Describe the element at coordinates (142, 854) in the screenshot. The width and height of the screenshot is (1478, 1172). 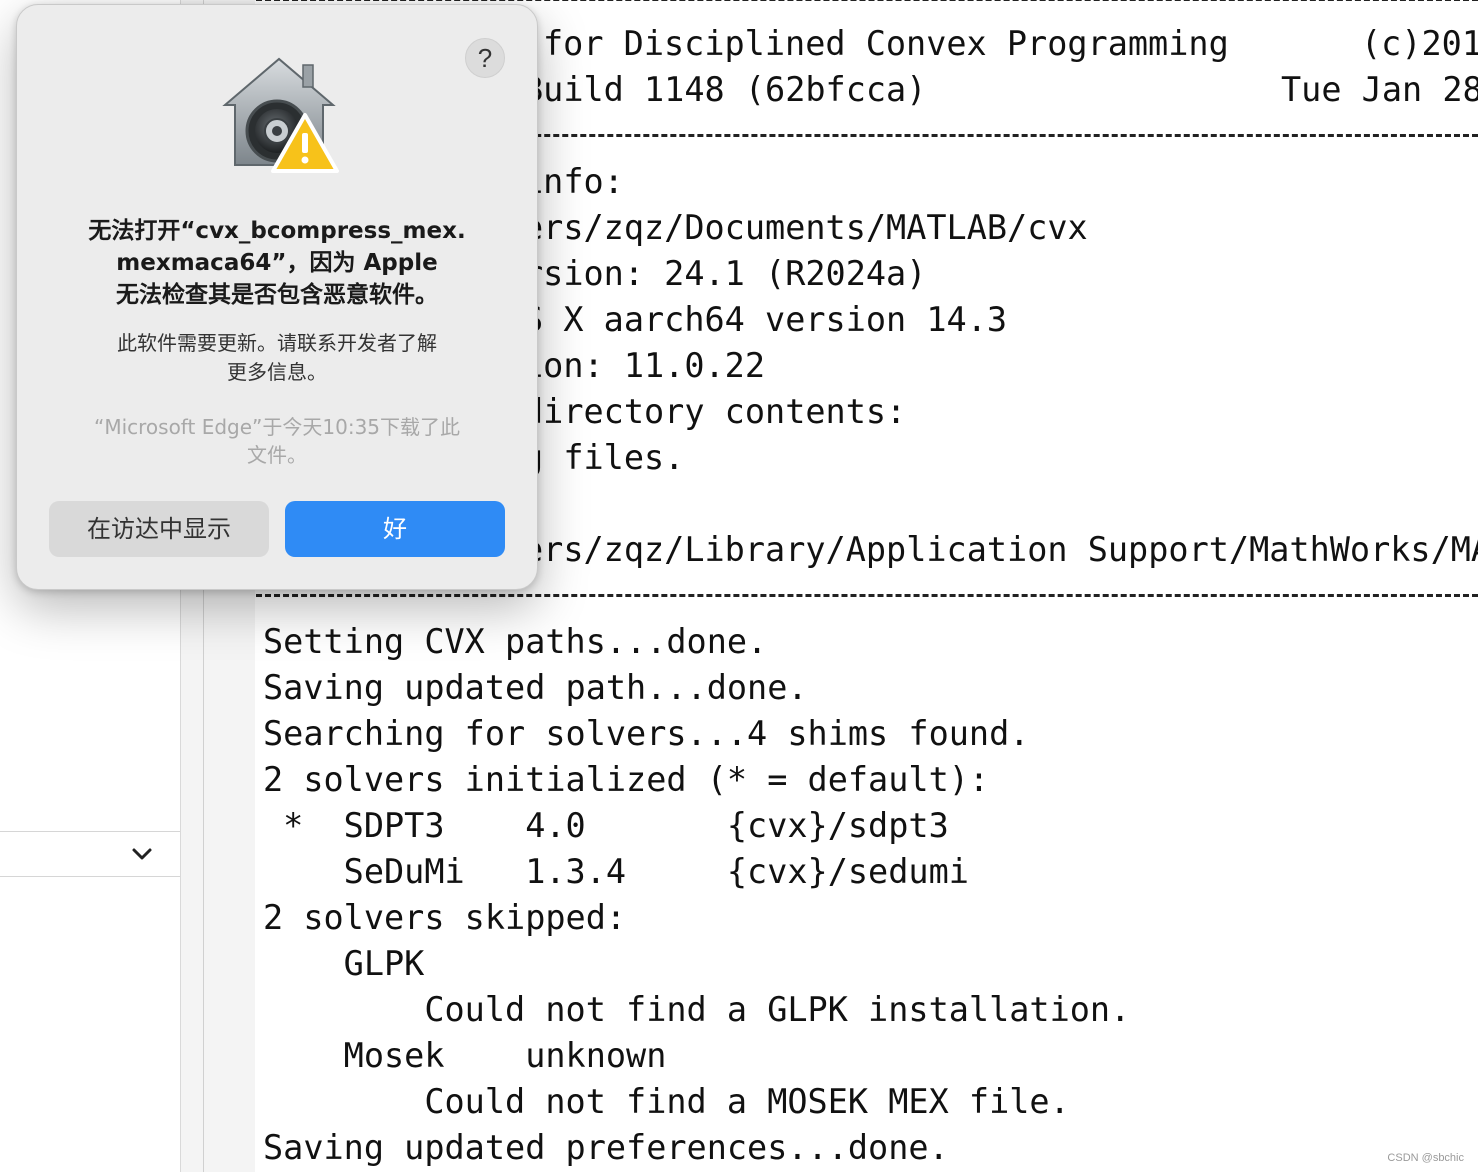
I see `chevron-down-icon` at that location.